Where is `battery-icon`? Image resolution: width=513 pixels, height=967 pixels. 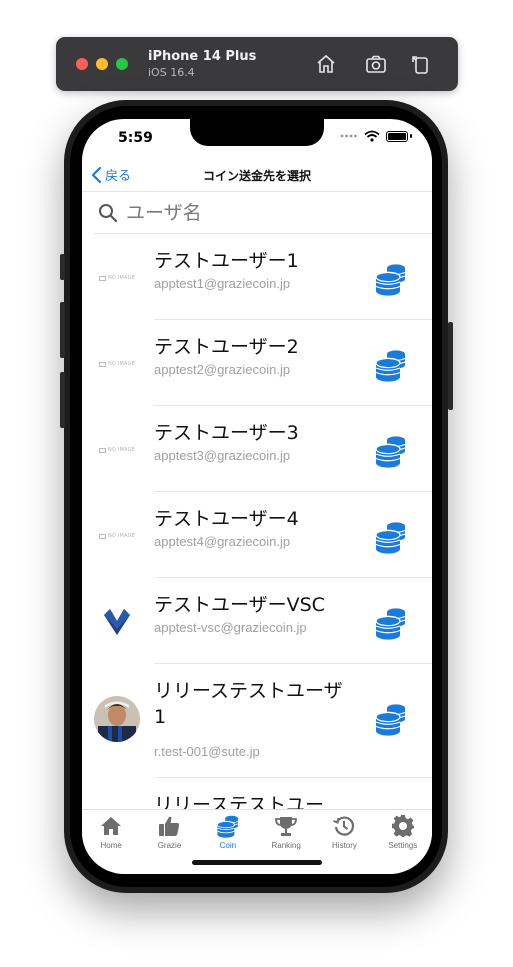 battery-icon is located at coordinates (397, 136).